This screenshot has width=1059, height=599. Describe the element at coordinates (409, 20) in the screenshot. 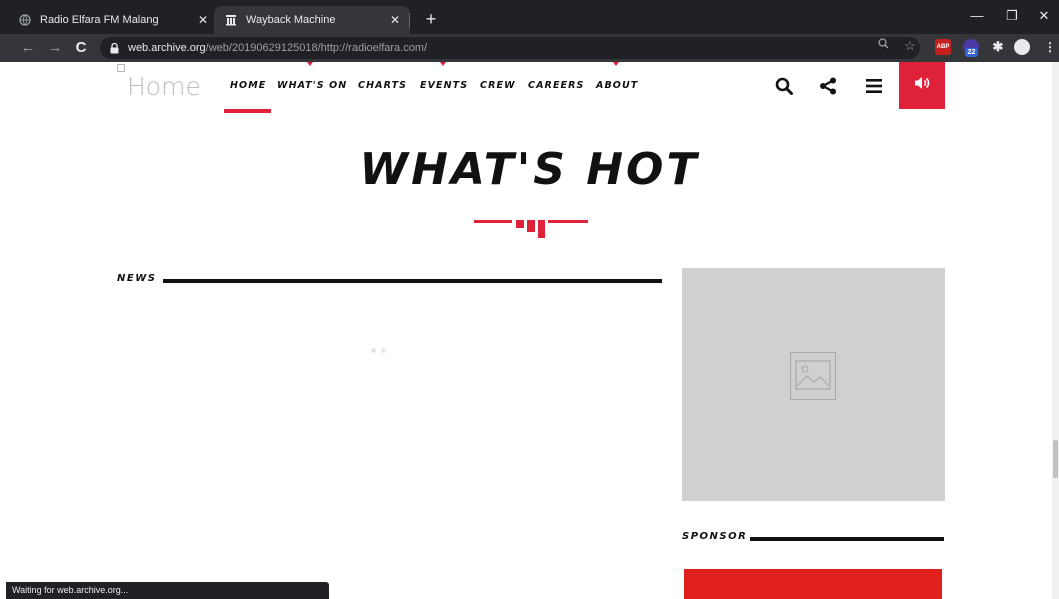

I see `tab-separator` at that location.